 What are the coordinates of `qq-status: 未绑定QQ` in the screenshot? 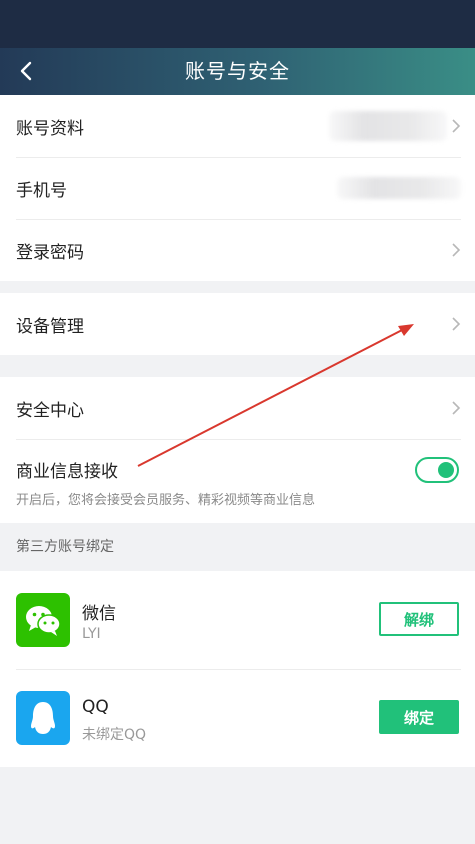 It's located at (114, 735).